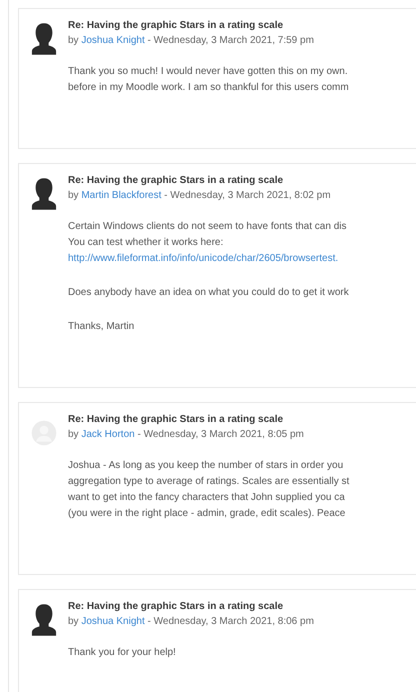 The height and width of the screenshot is (692, 416). I want to click on post-date: - Wednesday, 3 March 2021, 8:05 pm, so click(220, 434).